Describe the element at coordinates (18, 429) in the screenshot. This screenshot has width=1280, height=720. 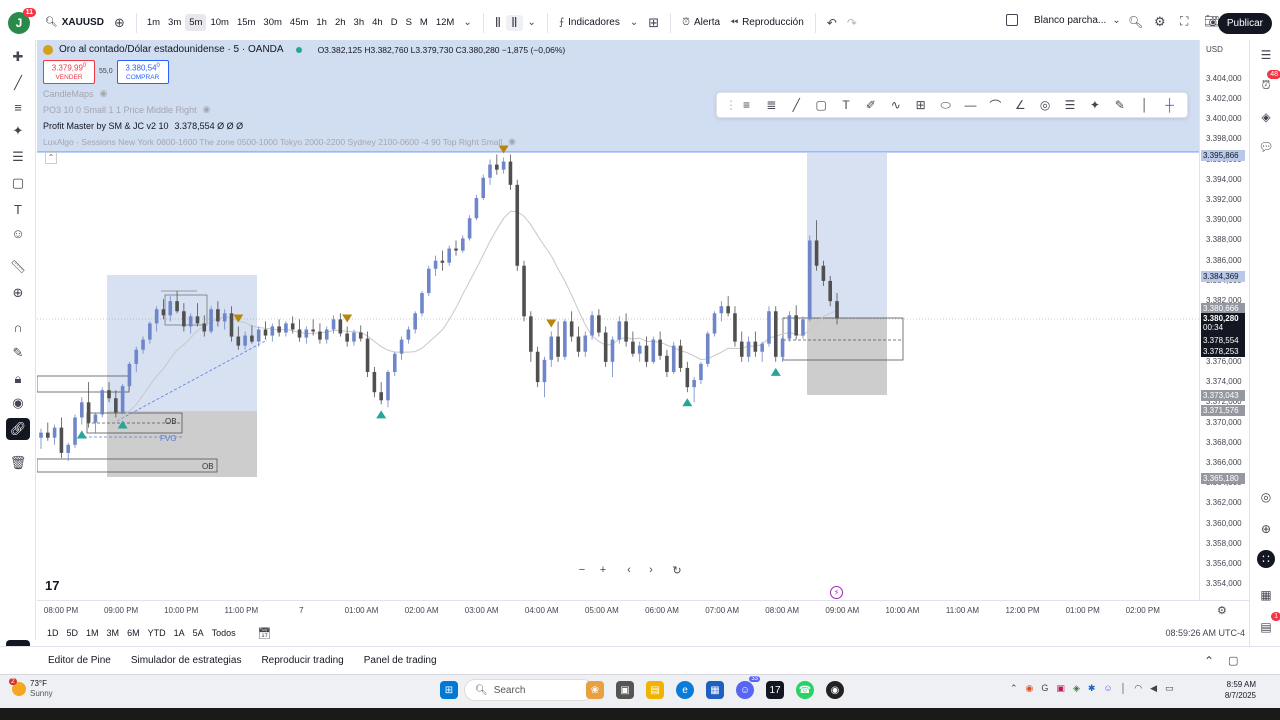
I see `link-icon: 🔗︎` at that location.